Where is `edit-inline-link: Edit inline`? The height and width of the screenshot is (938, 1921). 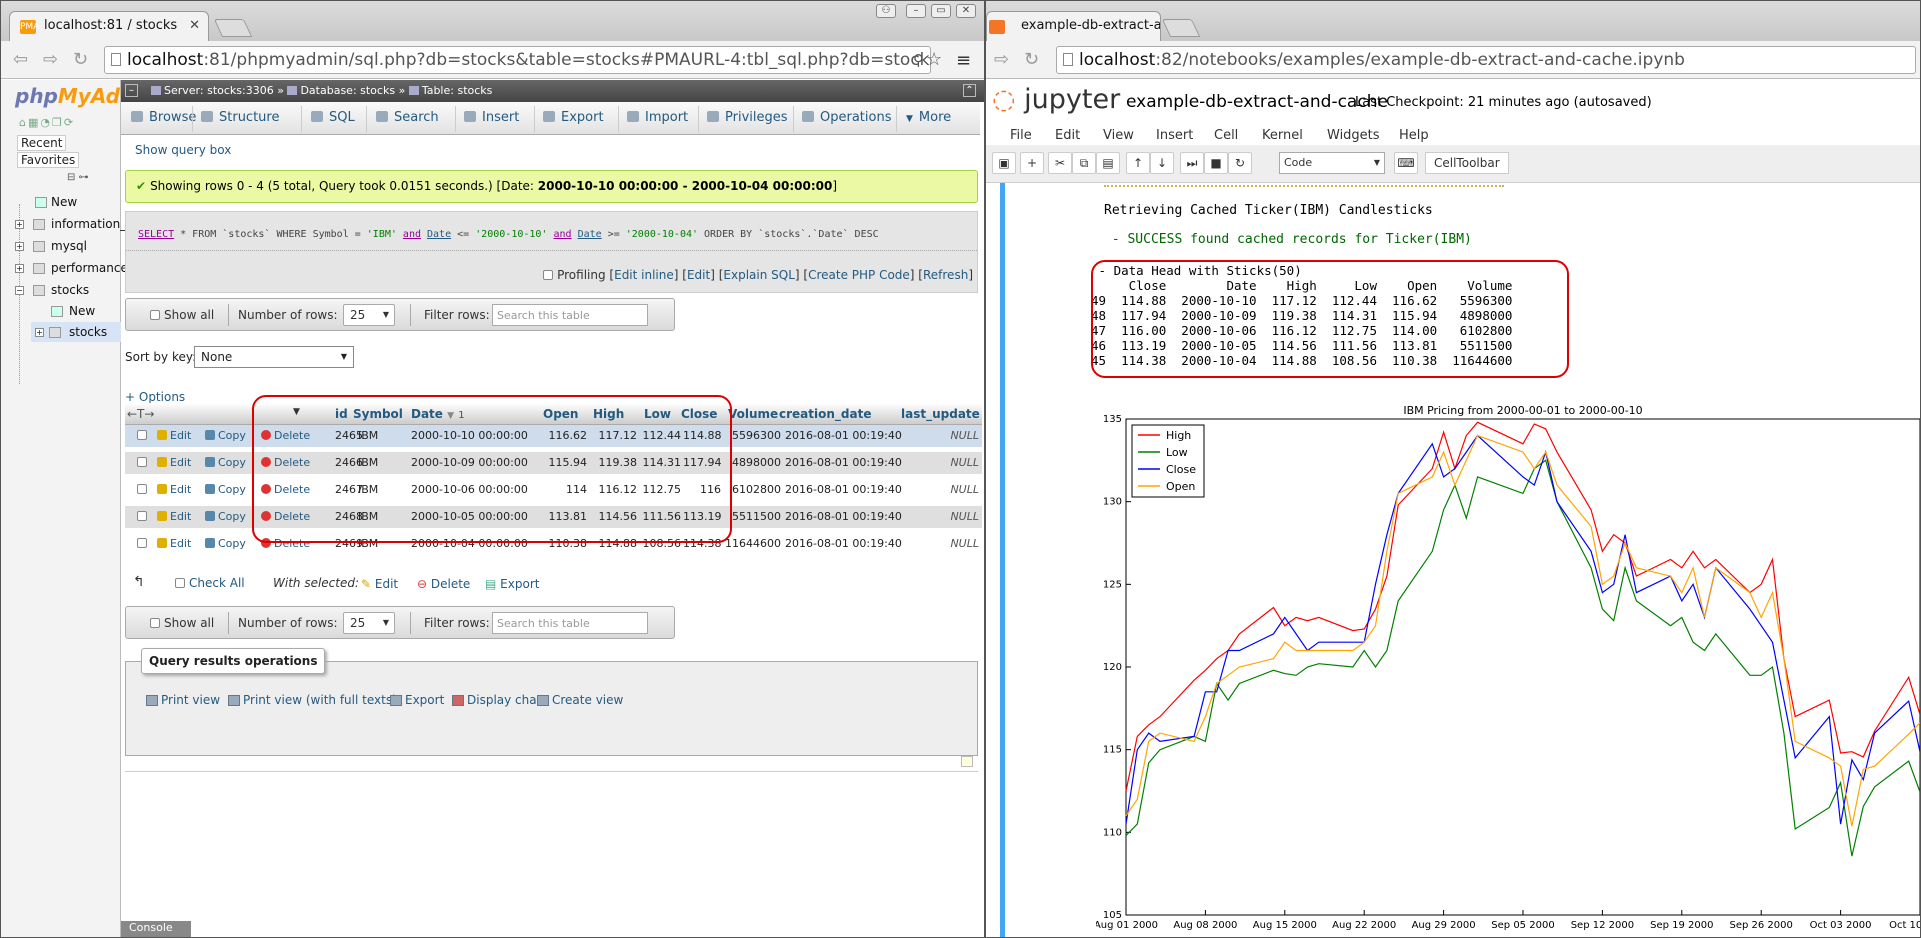
edit-inline-link: Edit inline is located at coordinates (644, 275).